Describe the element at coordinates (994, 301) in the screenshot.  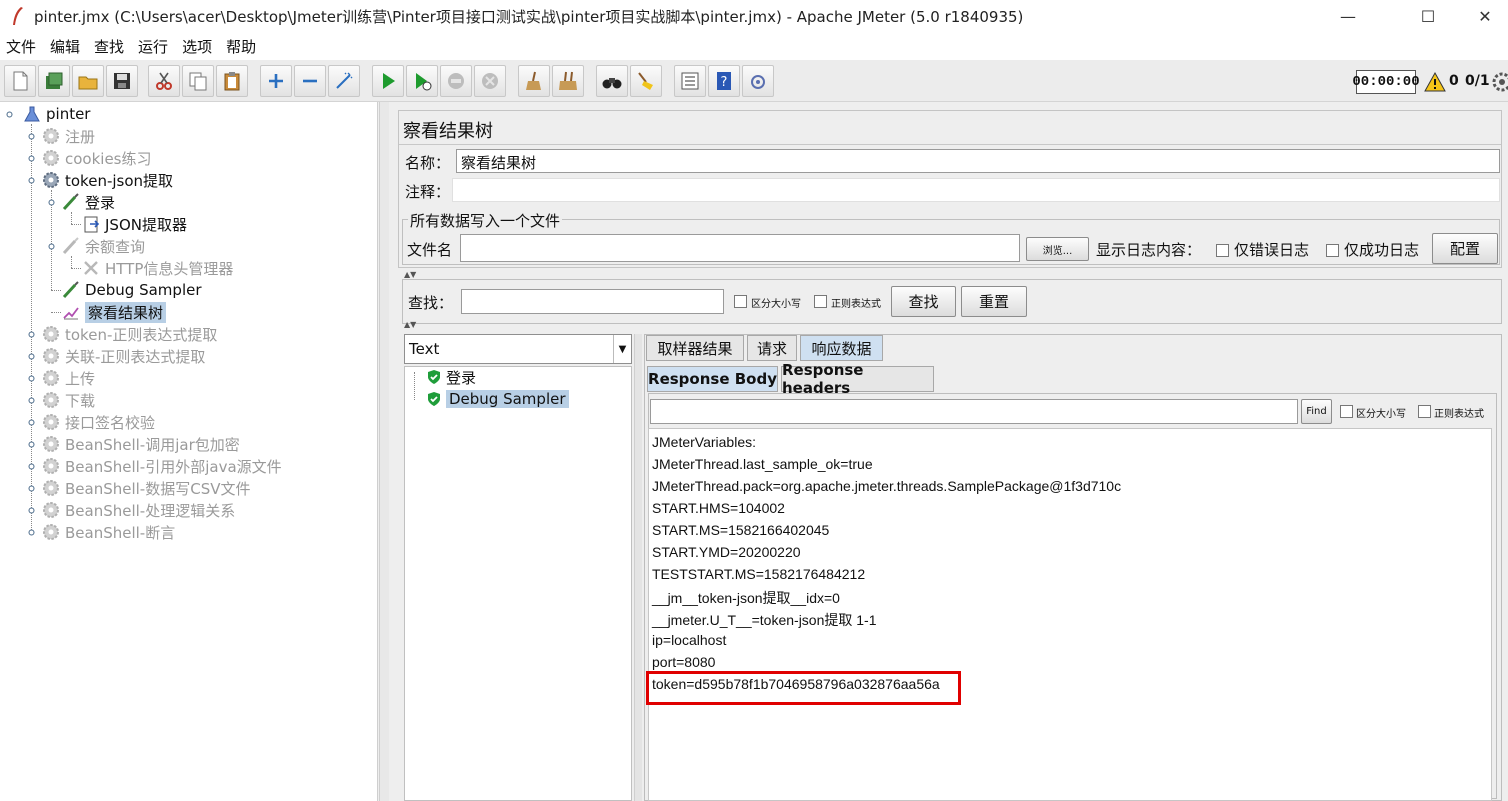
I see `search-reset-button: 重置` at that location.